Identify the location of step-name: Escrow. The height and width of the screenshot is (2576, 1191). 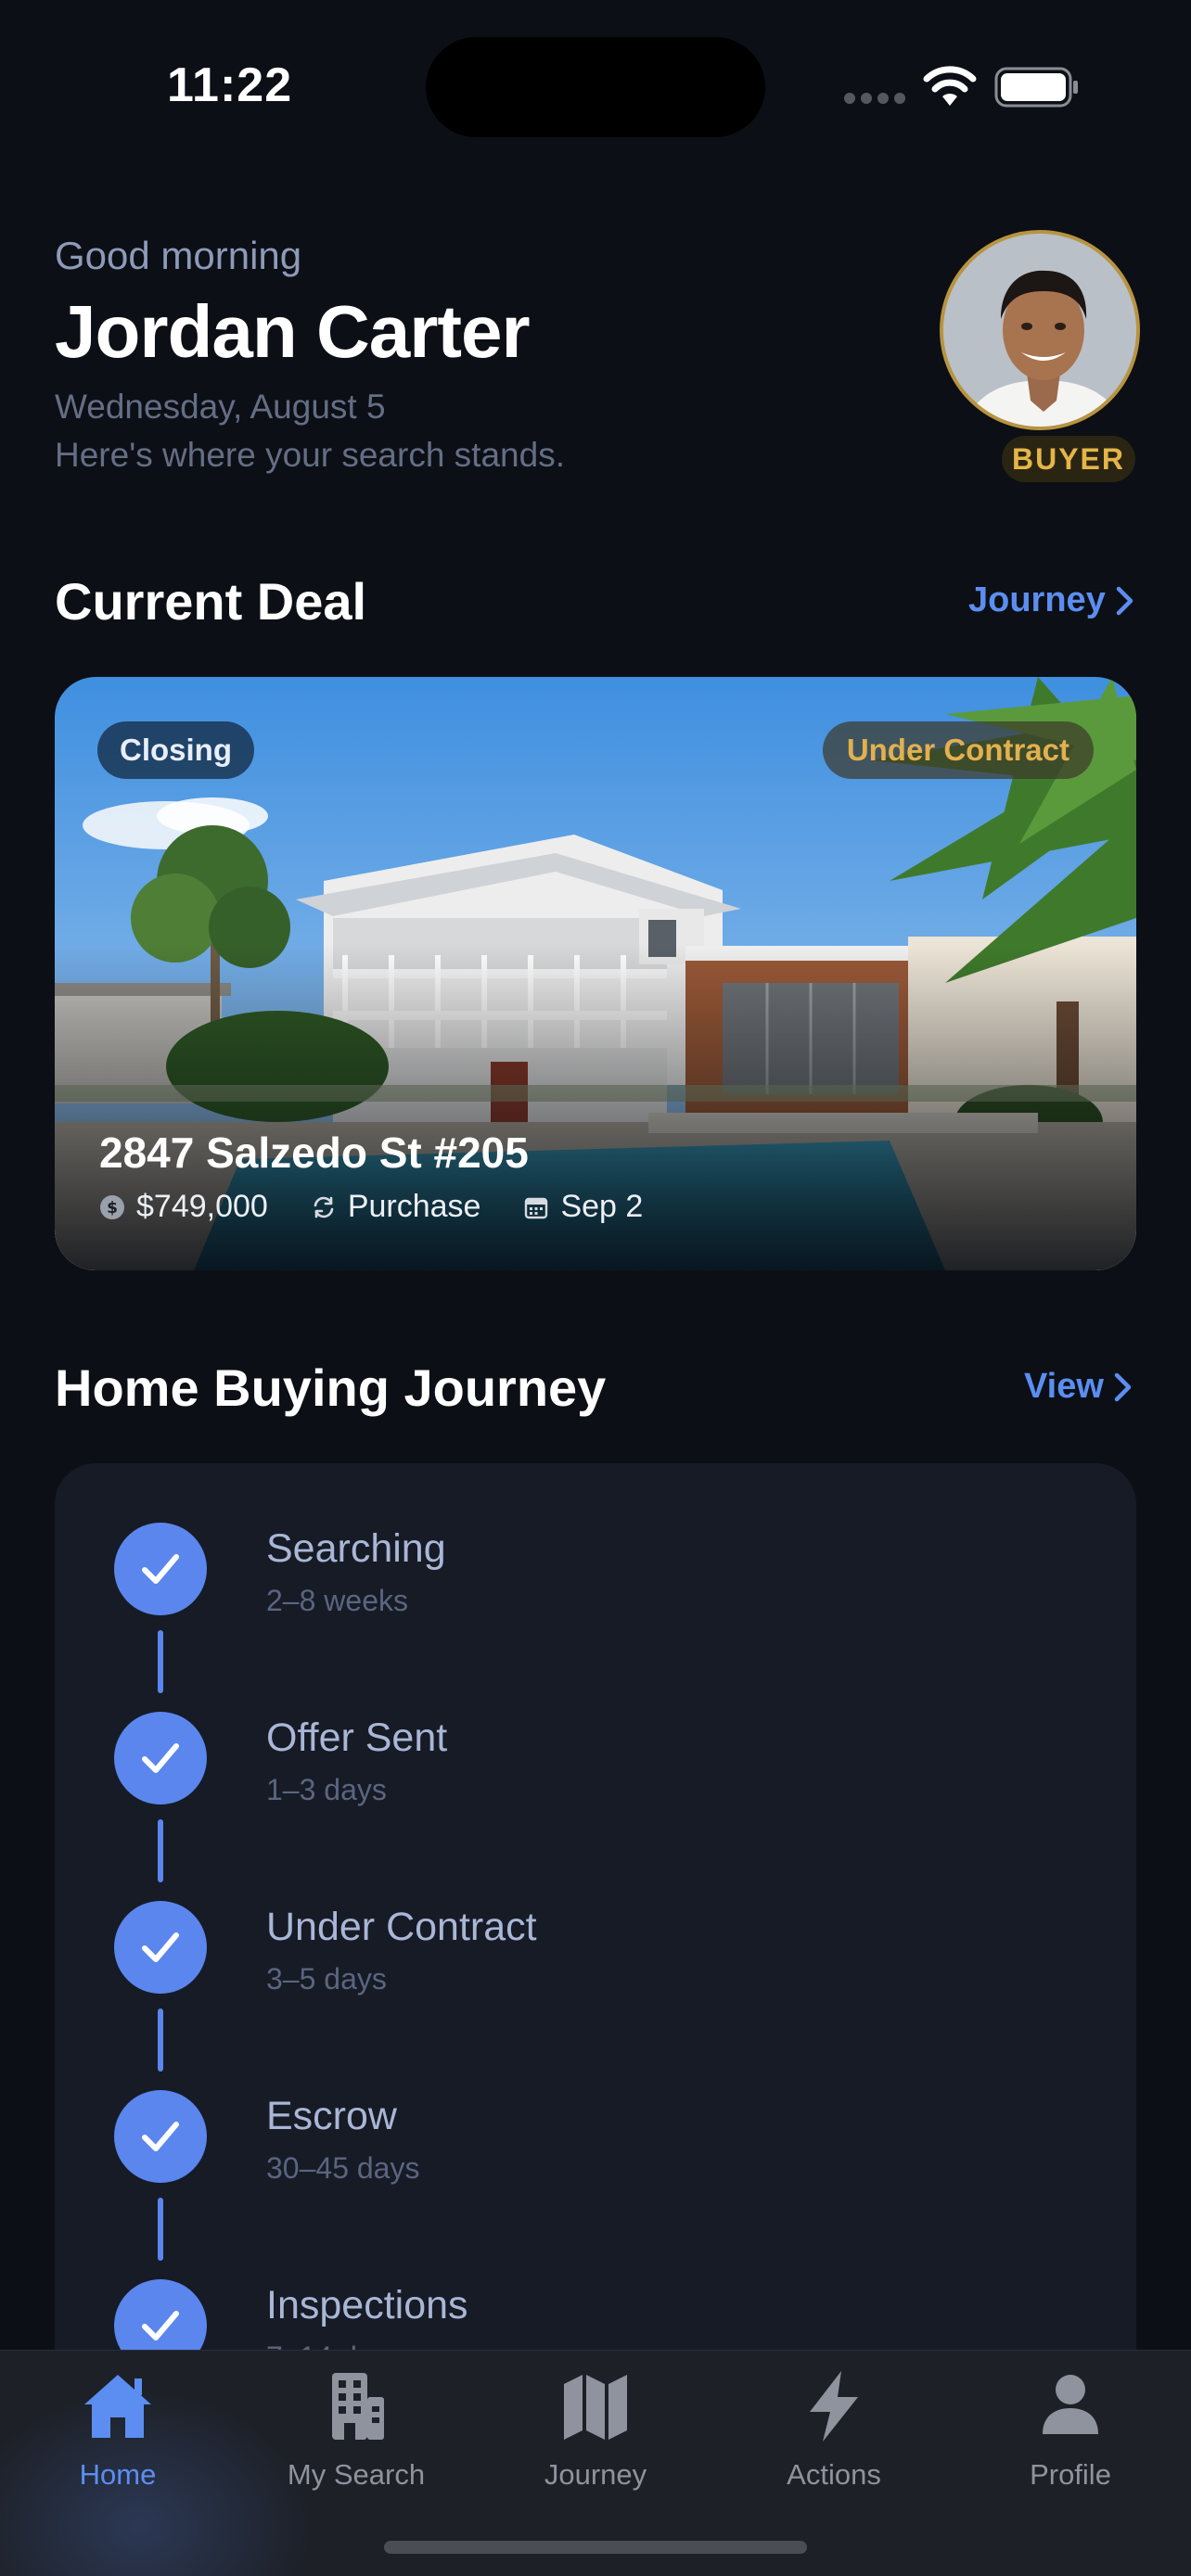
(331, 2116).